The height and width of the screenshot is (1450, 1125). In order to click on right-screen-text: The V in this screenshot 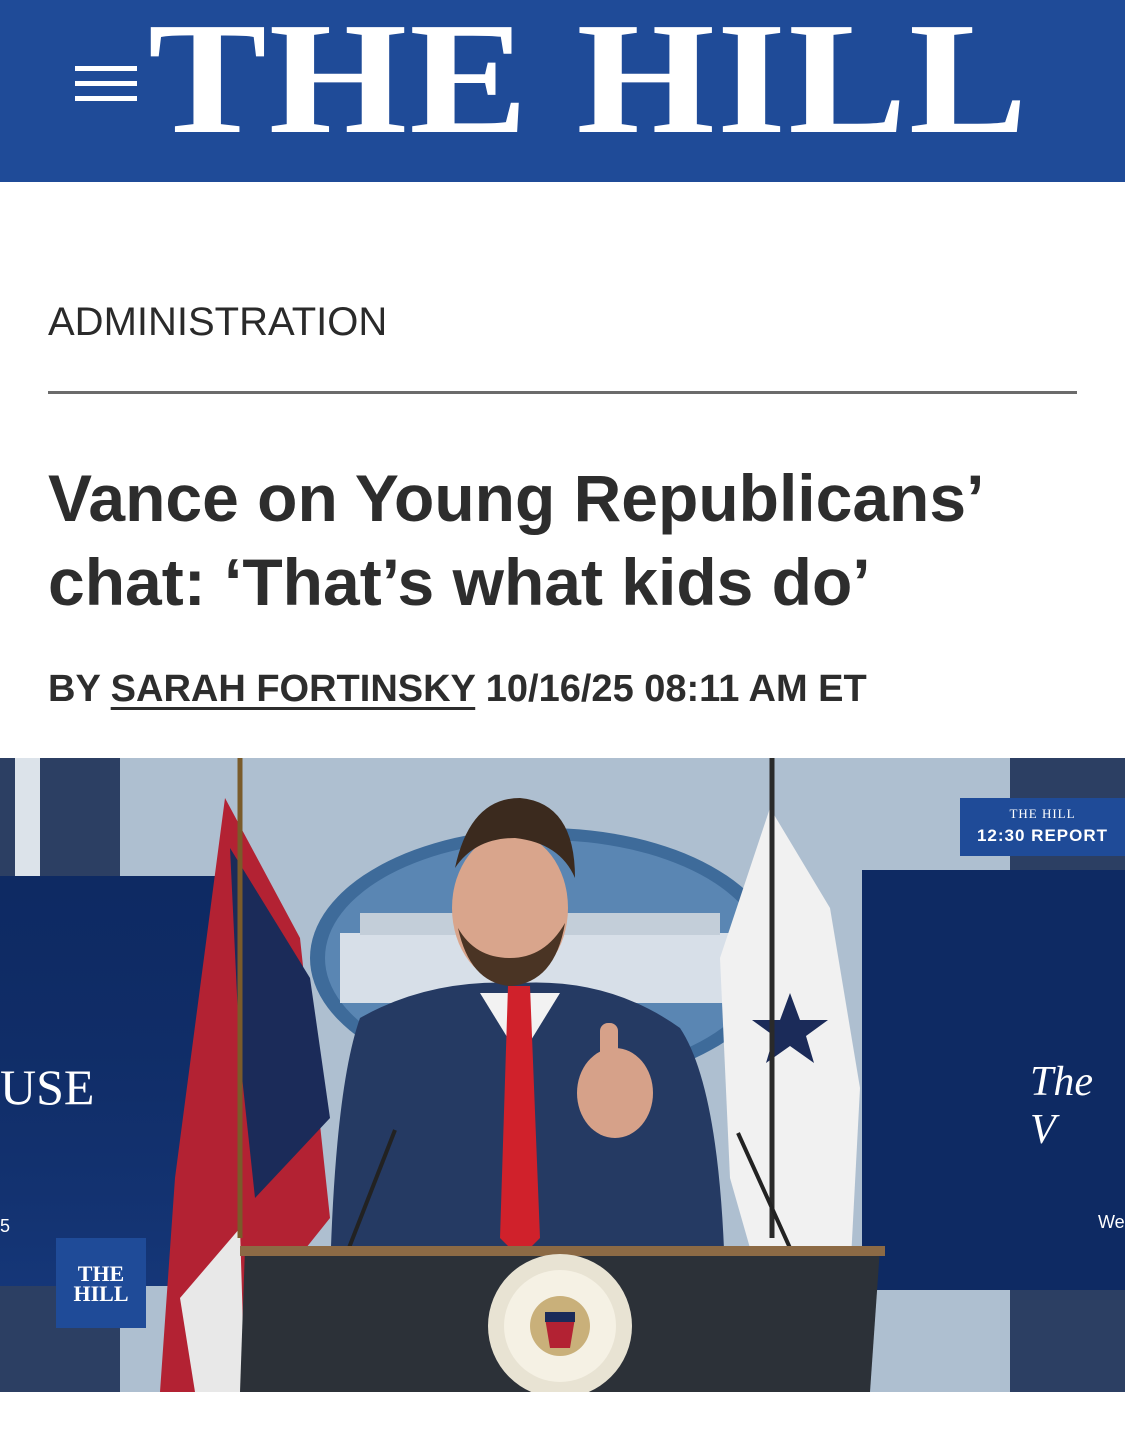, I will do `click(1061, 1106)`.